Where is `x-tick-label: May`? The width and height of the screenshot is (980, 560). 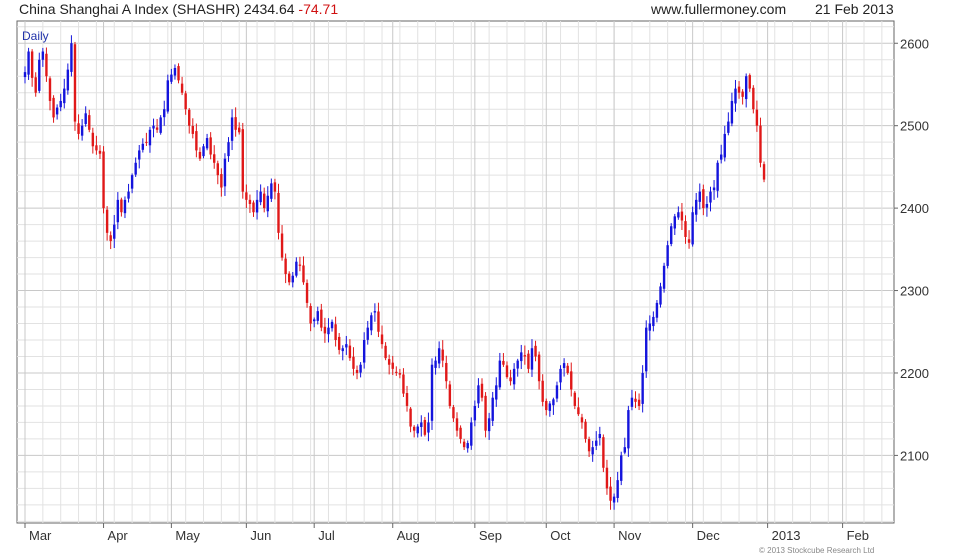
x-tick-label: May is located at coordinates (187, 535).